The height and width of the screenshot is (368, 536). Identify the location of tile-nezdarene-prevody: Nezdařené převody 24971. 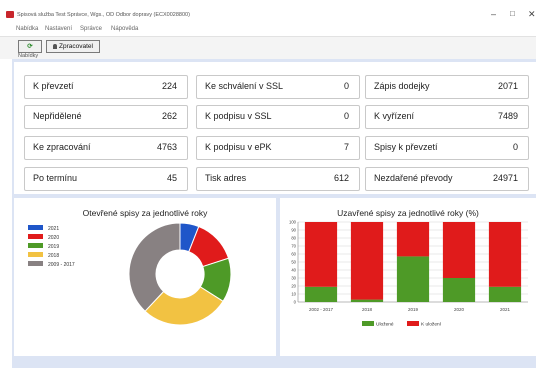
(447, 179).